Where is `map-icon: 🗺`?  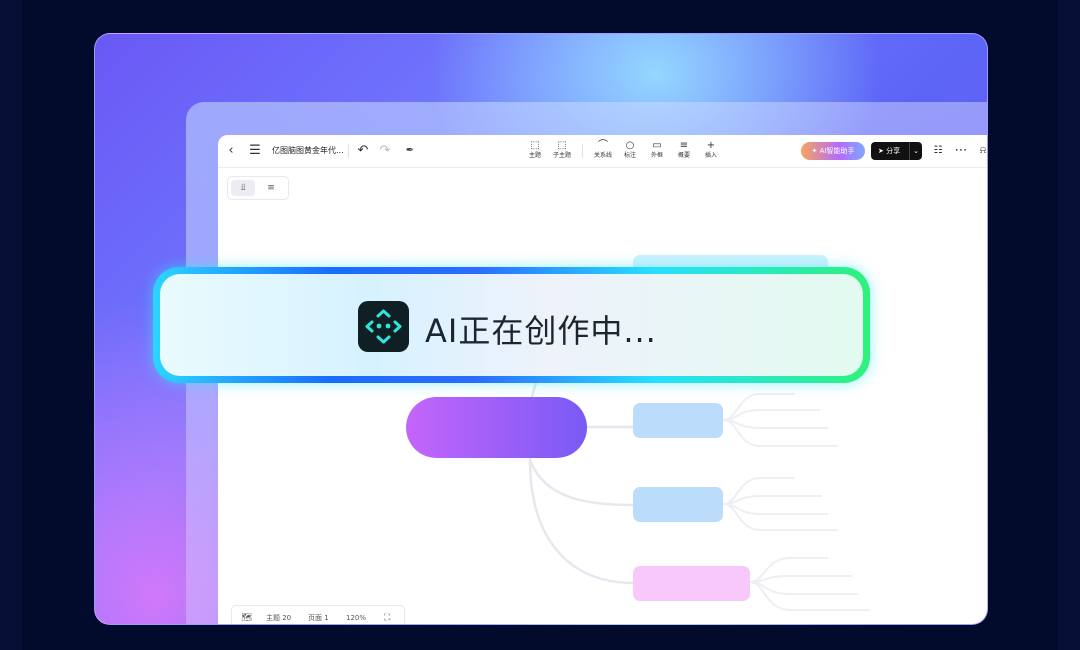 map-icon: 🗺 is located at coordinates (246, 615).